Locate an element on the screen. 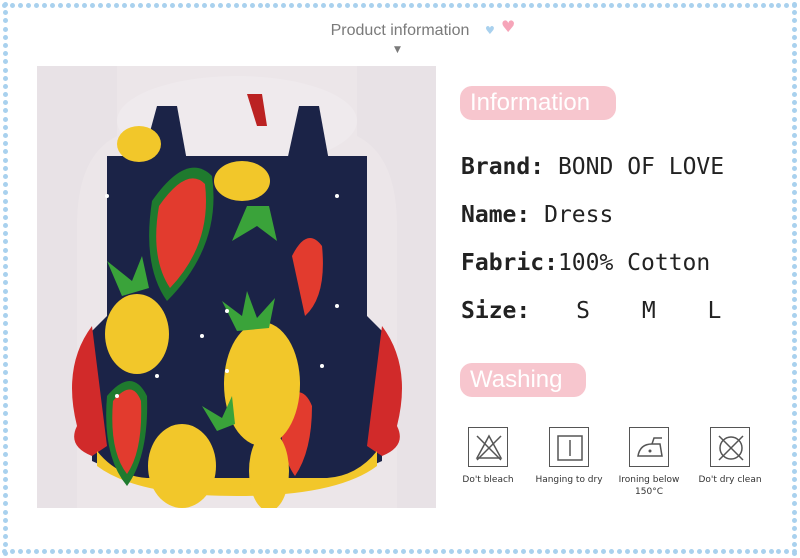 This screenshot has height=558, width=800. hearts-decoration: ♥ ♥ is located at coordinates (505, 29).